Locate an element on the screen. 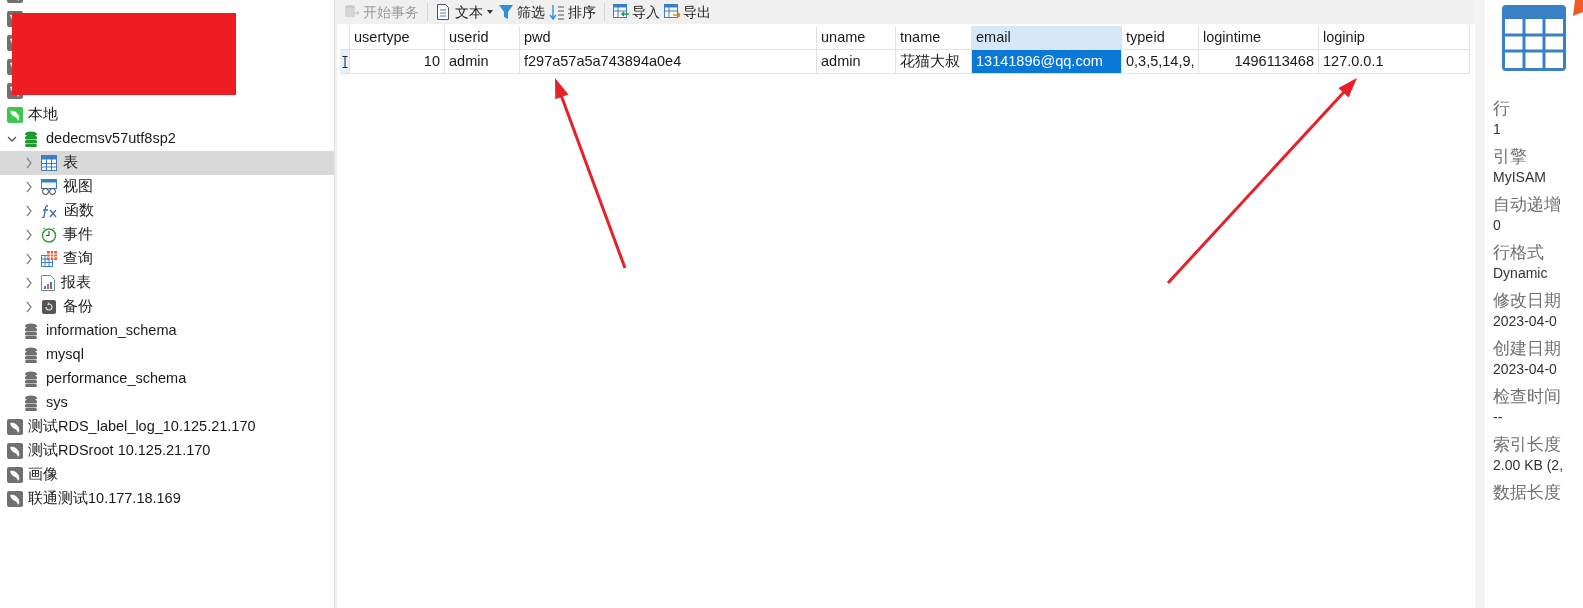  clock-icon is located at coordinates (49, 235).